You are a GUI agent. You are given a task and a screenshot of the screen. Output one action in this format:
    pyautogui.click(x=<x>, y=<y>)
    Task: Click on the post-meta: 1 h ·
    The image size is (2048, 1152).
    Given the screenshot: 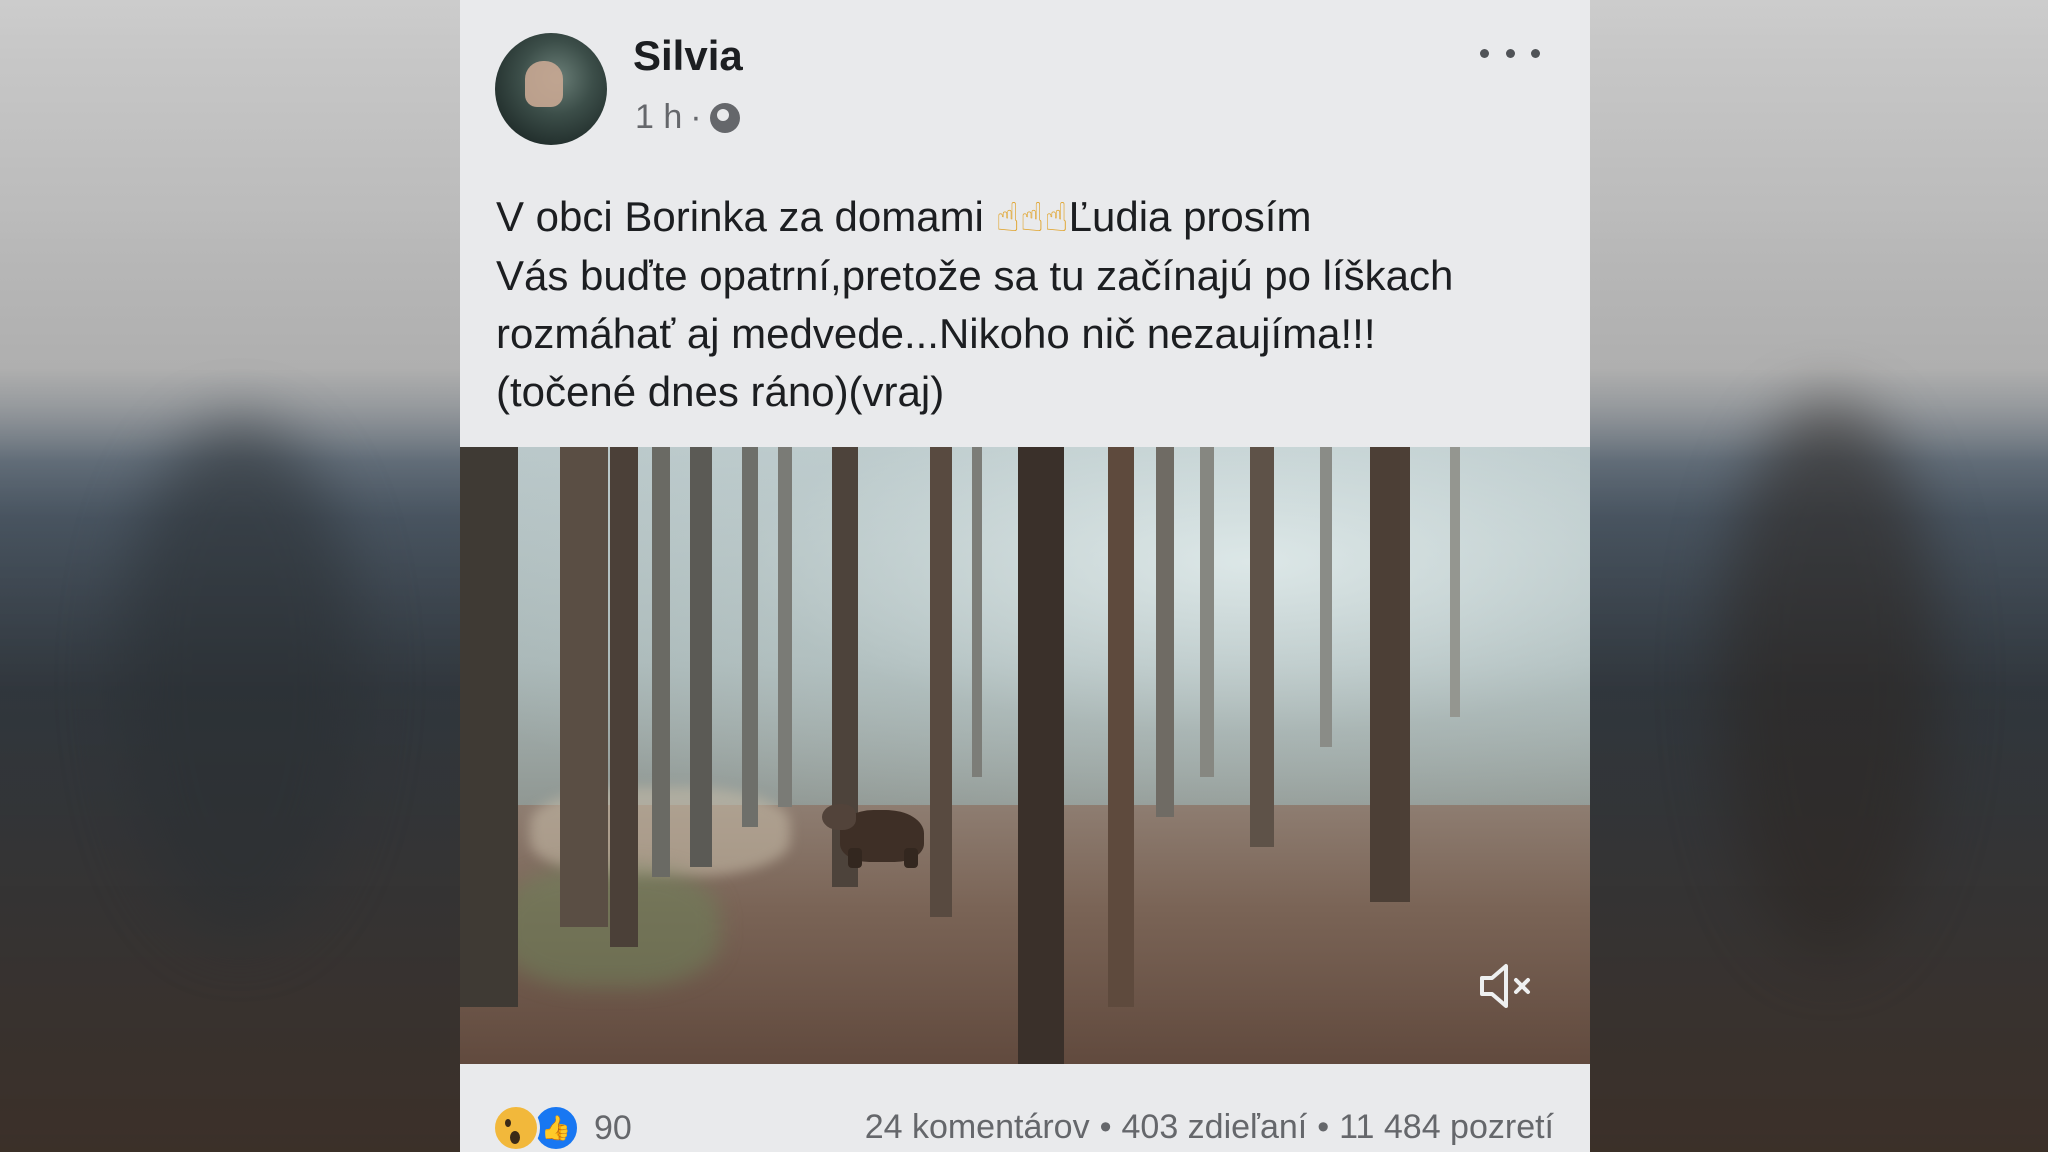 What is the action you would take?
    pyautogui.click(x=687, y=117)
    